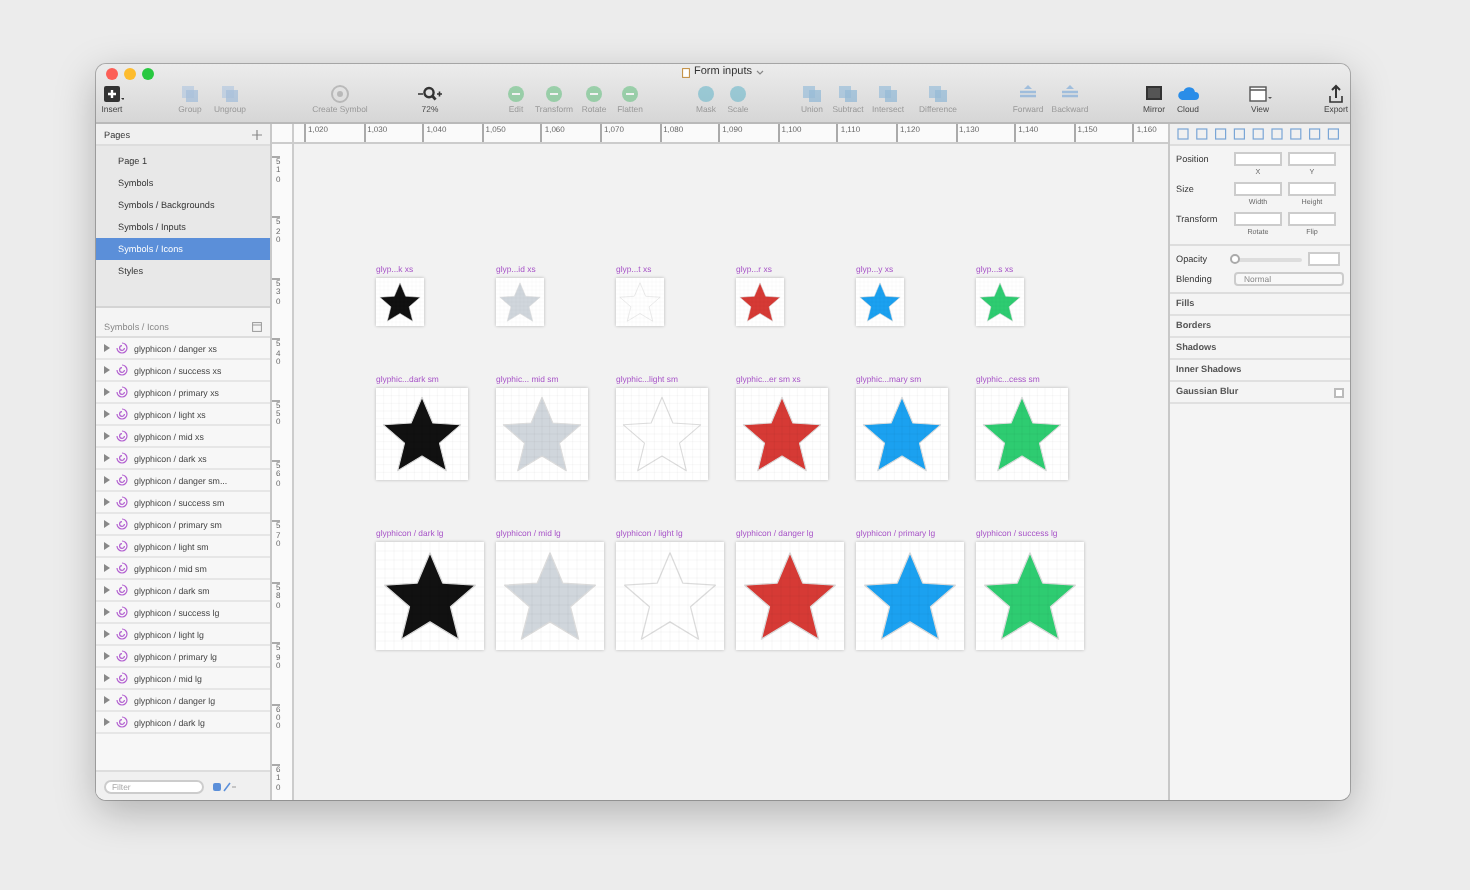 This screenshot has width=1470, height=890. I want to click on plus-square-icon, so click(112, 94).